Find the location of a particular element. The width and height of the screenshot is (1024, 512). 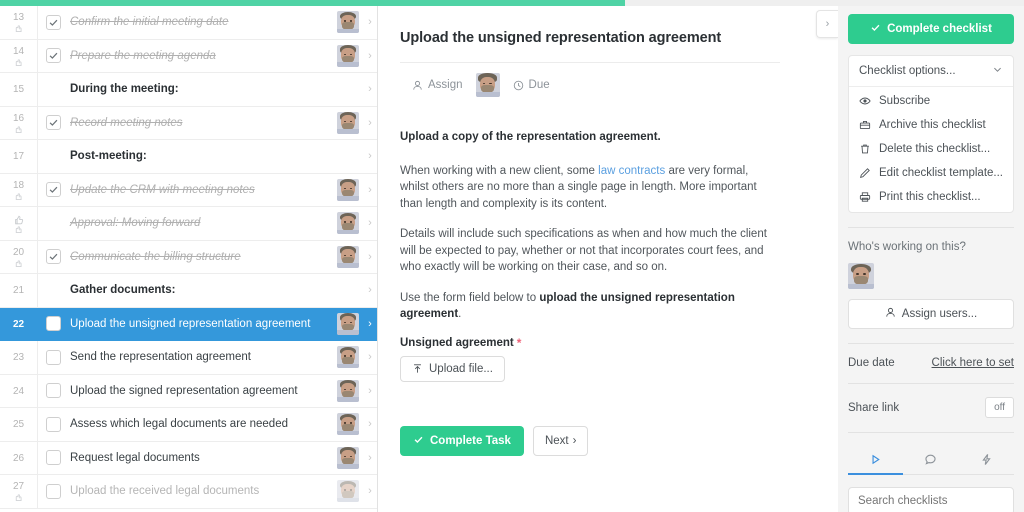

next-task-button: Next › is located at coordinates (560, 440).